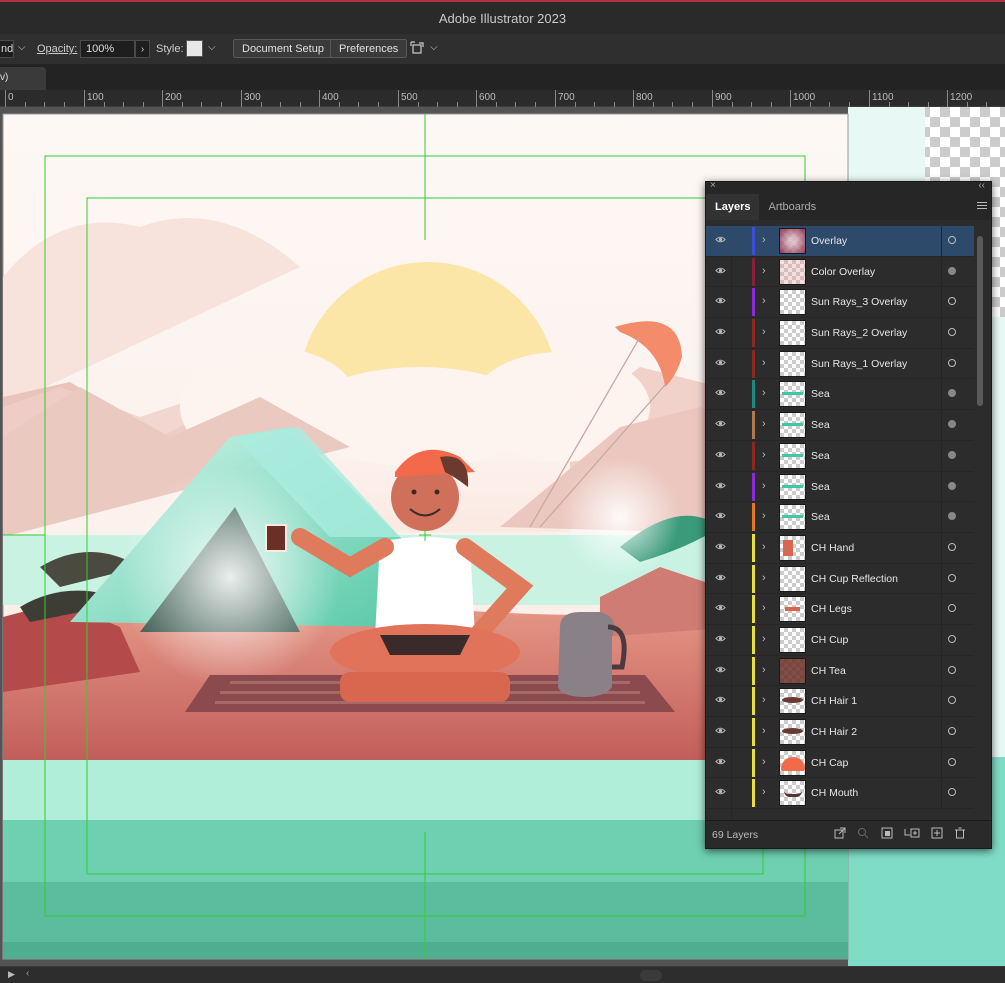 This screenshot has width=1005, height=983. What do you see at coordinates (194, 48) in the screenshot?
I see `style-swatch` at bounding box center [194, 48].